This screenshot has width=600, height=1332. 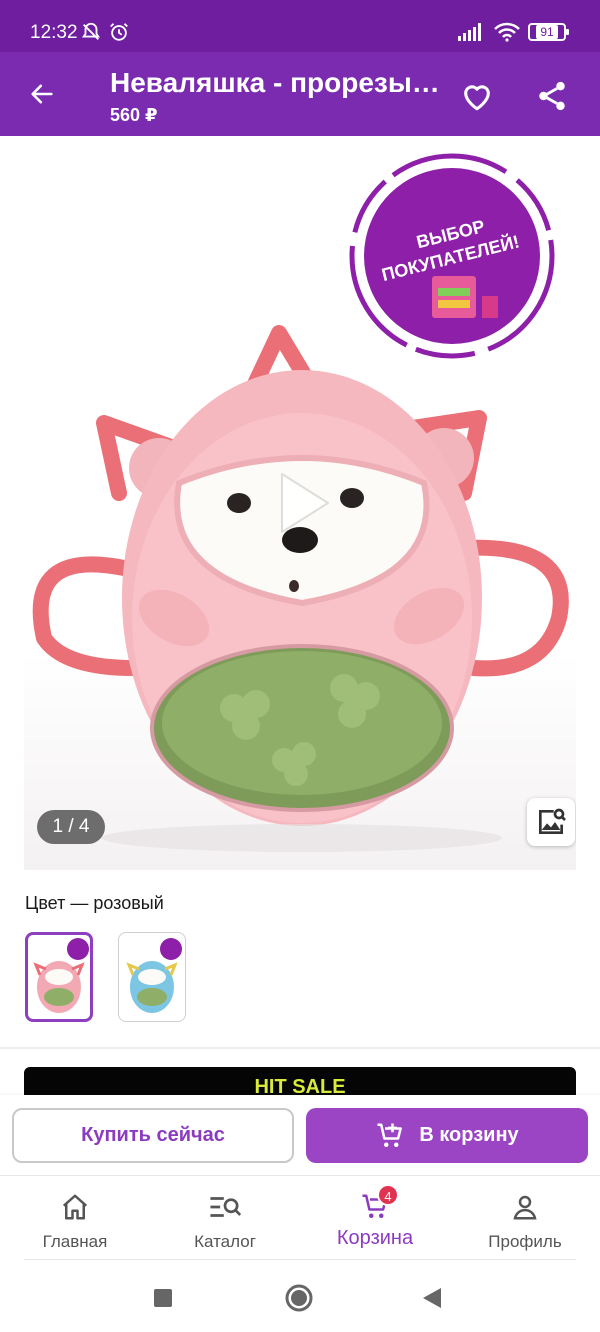 What do you see at coordinates (300, 1048) in the screenshot?
I see `section-divider` at bounding box center [300, 1048].